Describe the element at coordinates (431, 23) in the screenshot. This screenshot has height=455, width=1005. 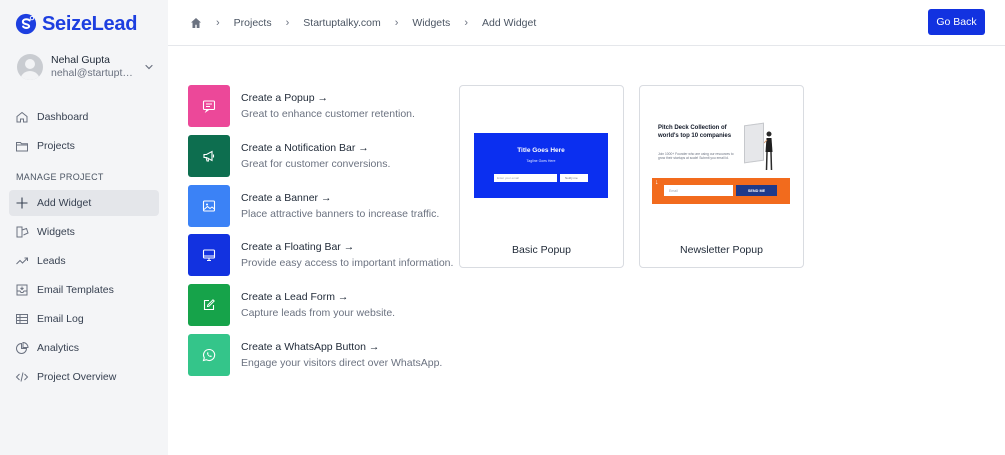
I see `breadcrumb-widgets: Widgets` at that location.